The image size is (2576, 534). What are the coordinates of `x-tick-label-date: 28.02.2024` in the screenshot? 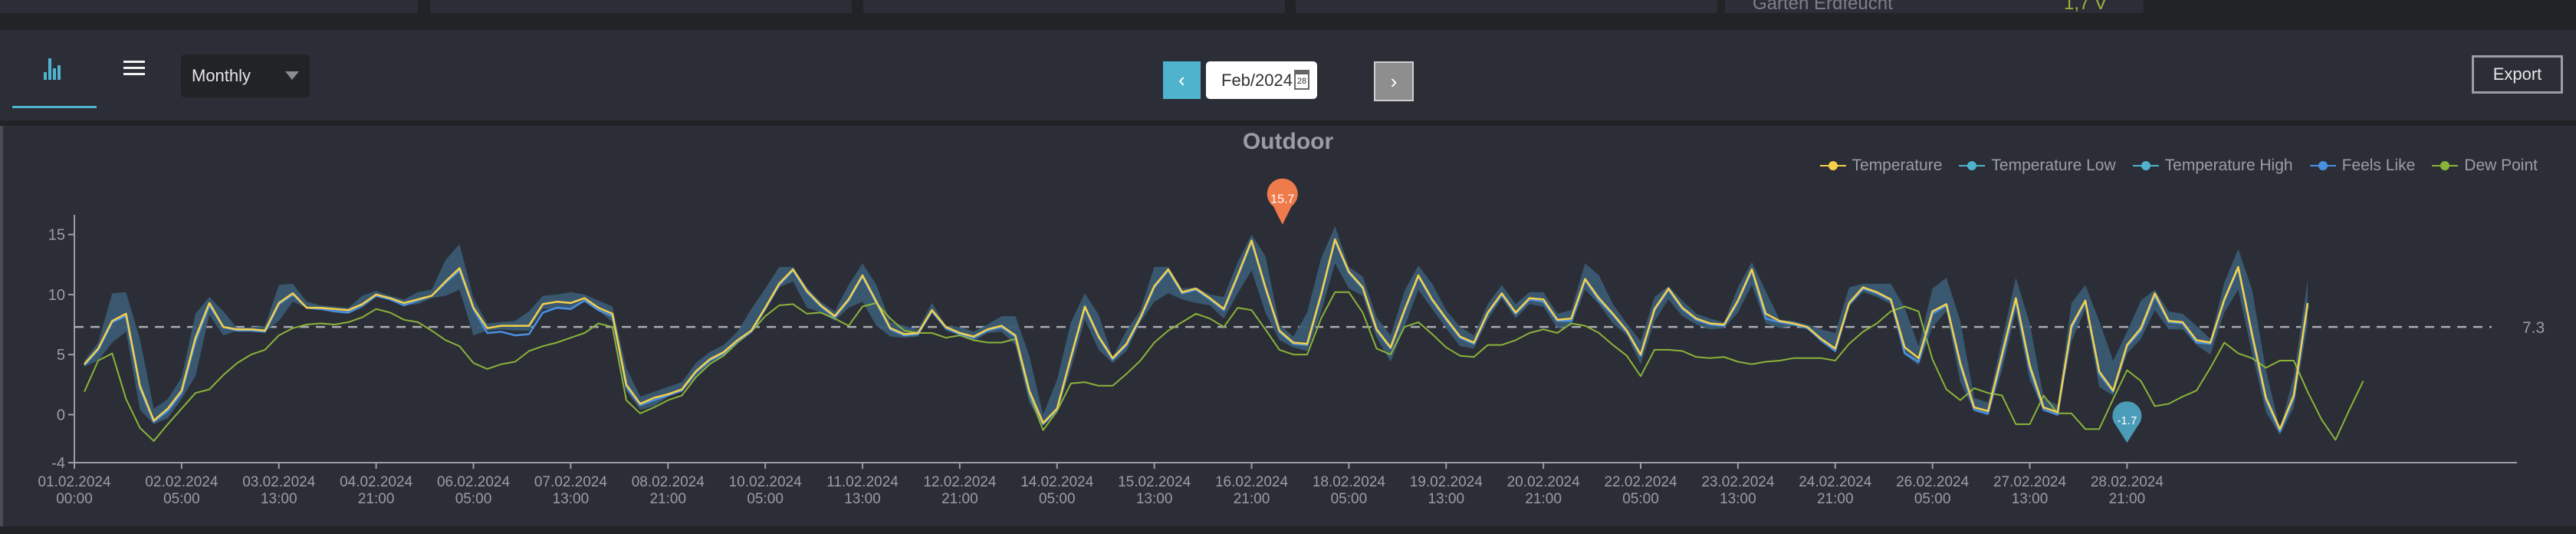 It's located at (2127, 482).